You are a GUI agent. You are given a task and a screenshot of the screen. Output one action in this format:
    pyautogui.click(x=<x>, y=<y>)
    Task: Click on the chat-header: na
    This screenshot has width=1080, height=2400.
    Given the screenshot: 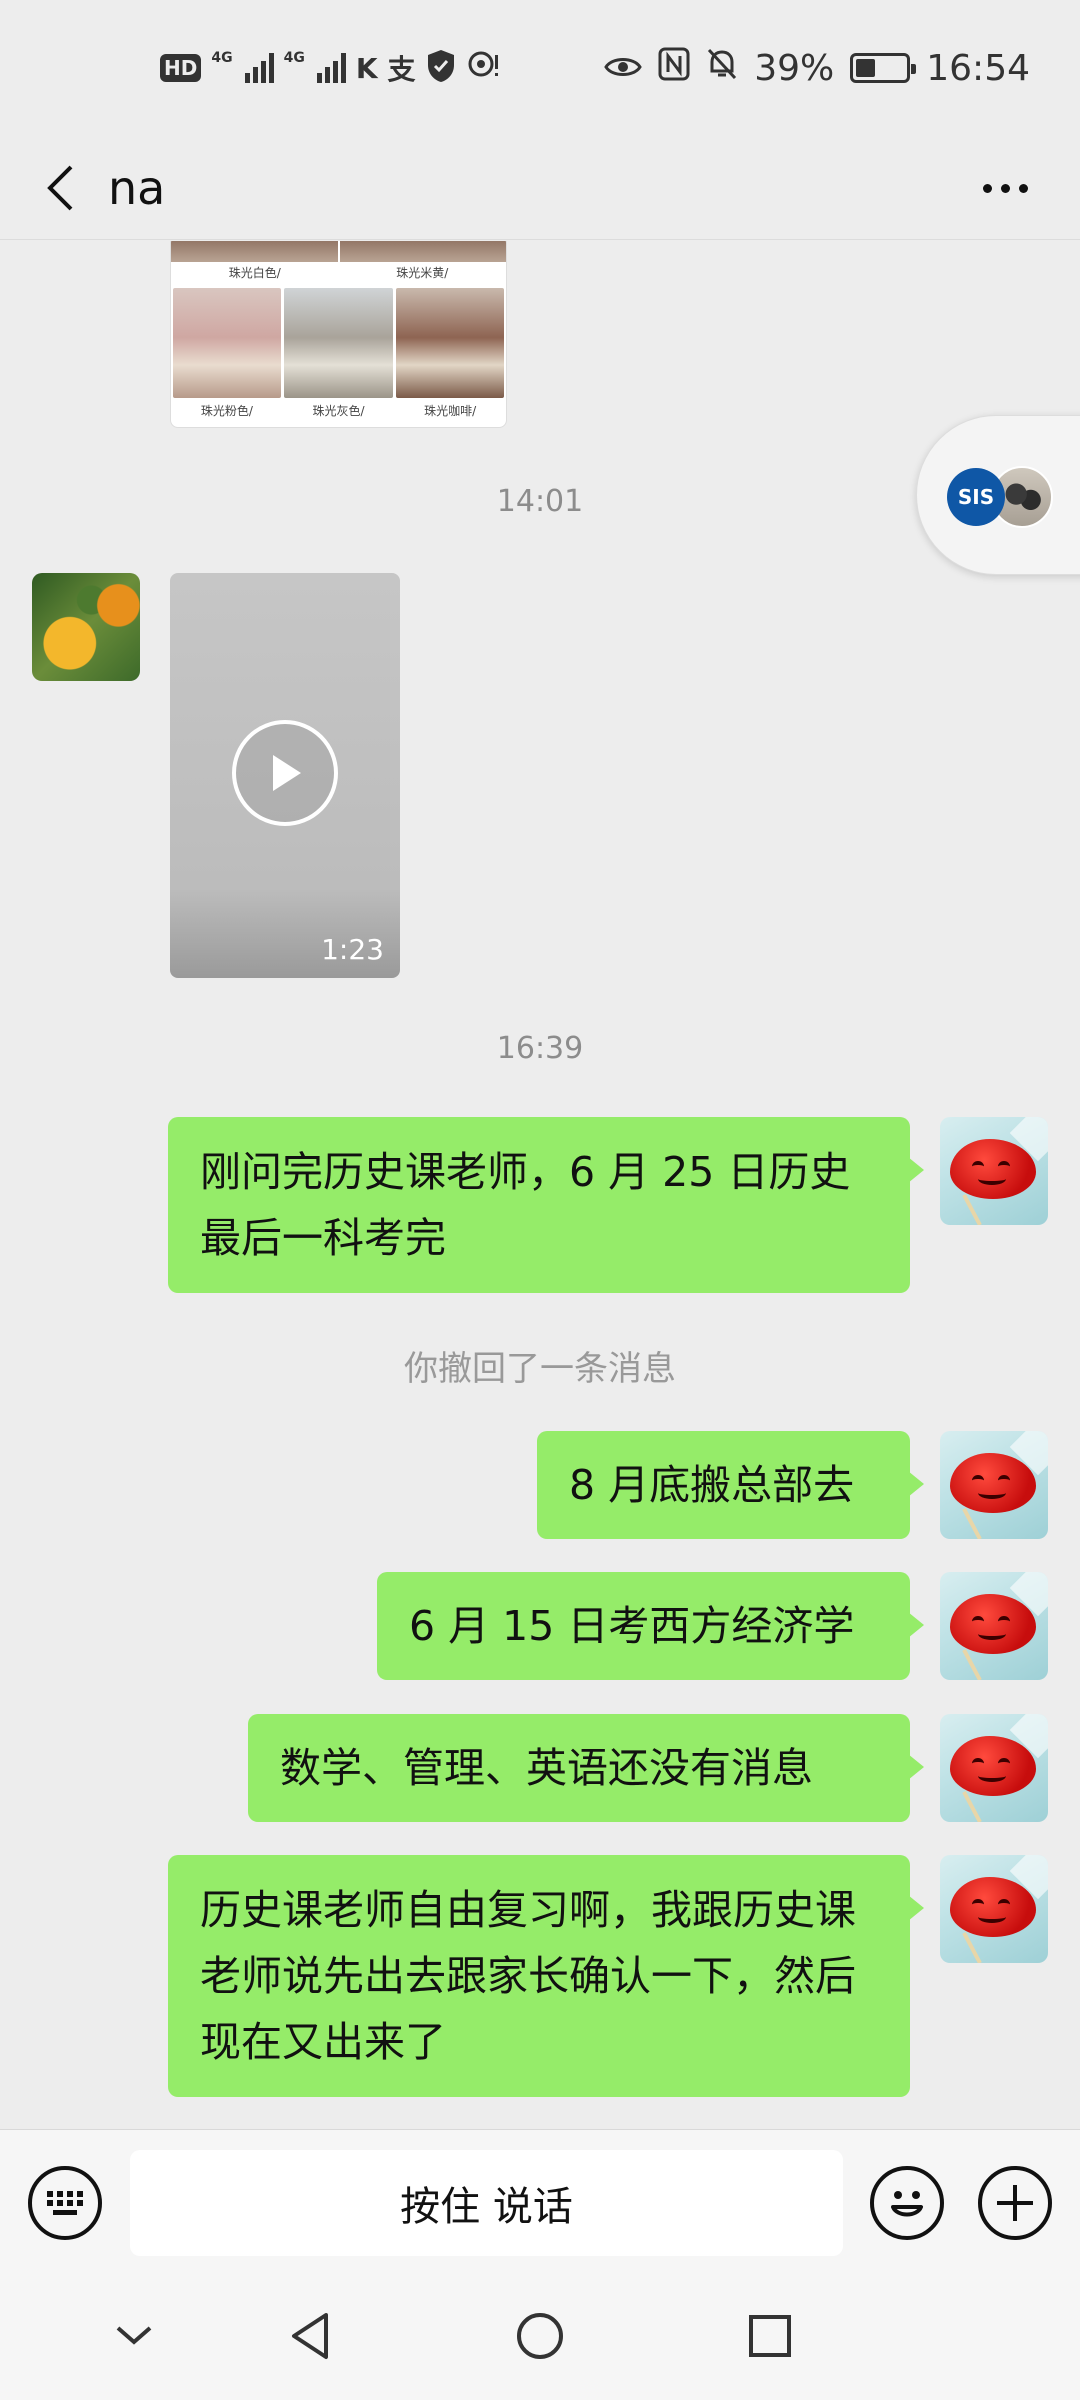 What is the action you would take?
    pyautogui.click(x=540, y=188)
    